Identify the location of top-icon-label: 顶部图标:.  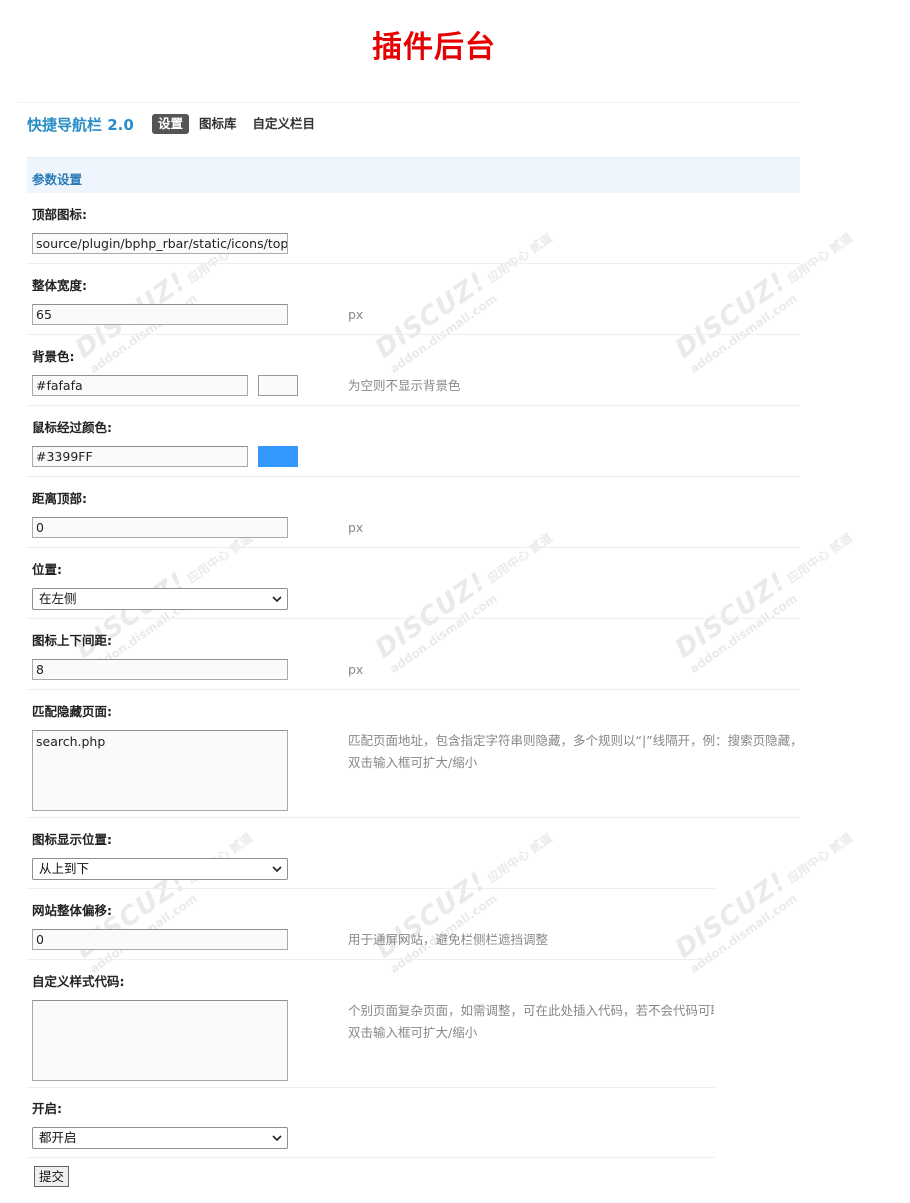
(59, 214).